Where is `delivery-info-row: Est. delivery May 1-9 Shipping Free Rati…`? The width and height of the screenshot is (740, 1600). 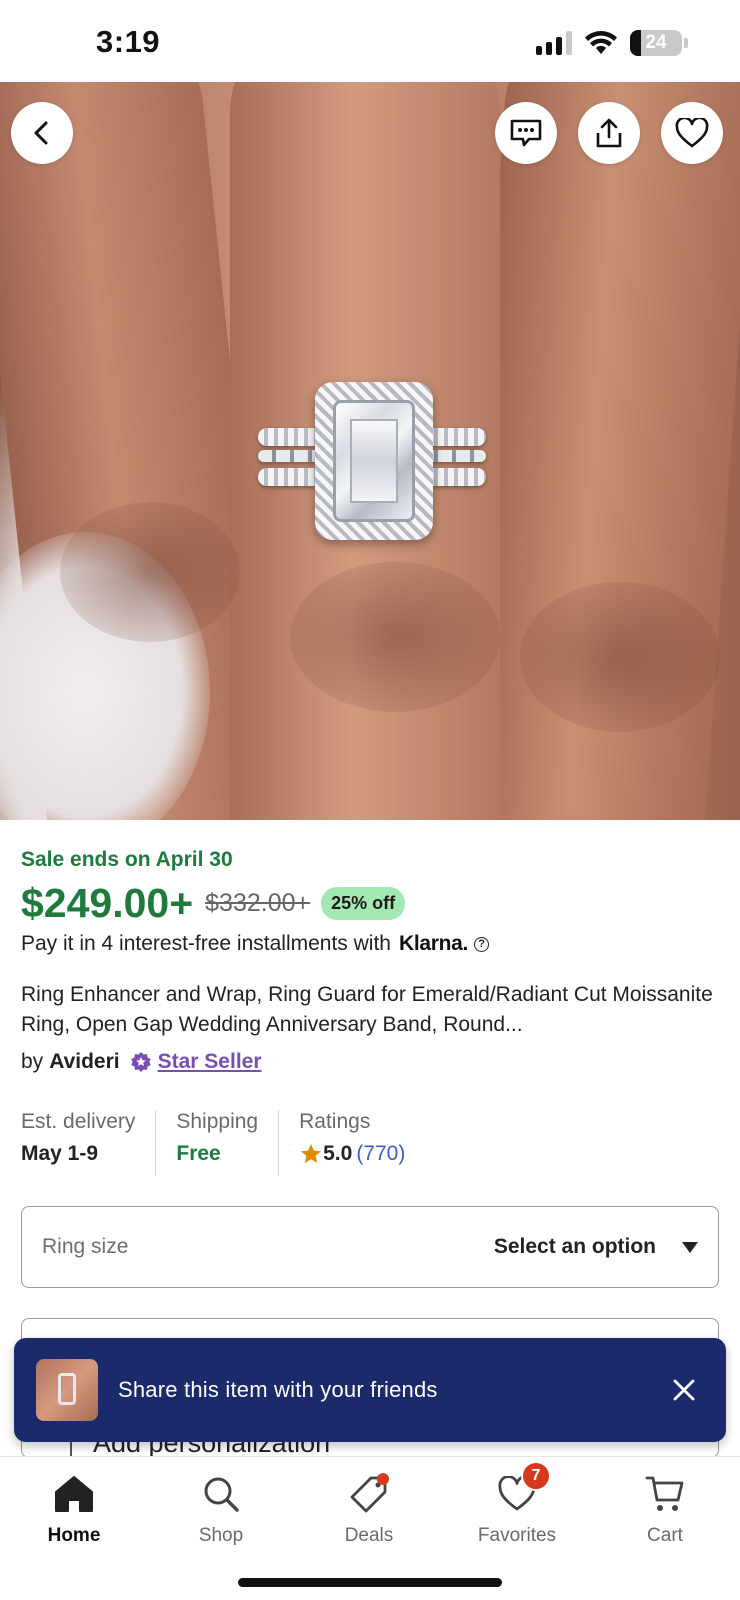 delivery-info-row: Est. delivery May 1-9 Shipping Free Rati… is located at coordinates (223, 1143).